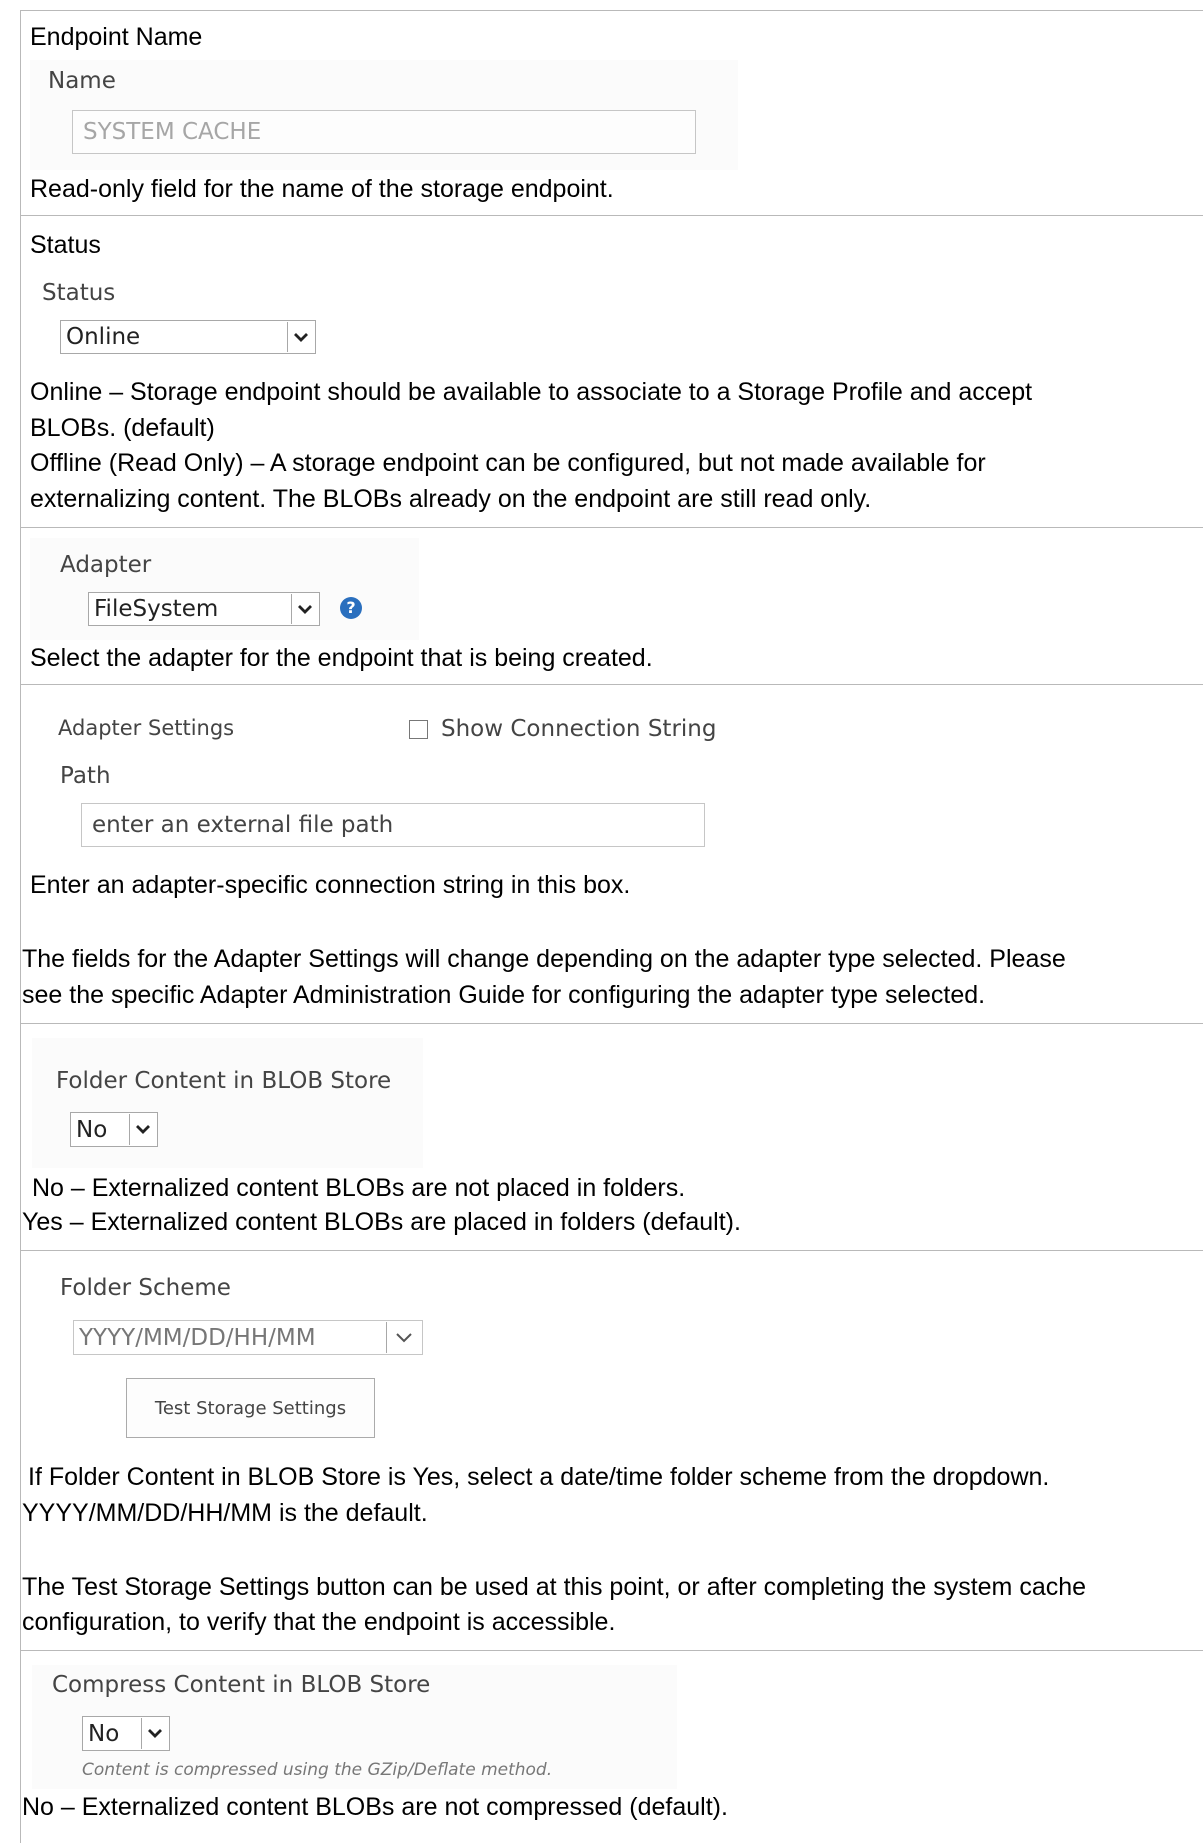 This screenshot has height=1843, width=1203. I want to click on name-field-label: Name, so click(82, 81).